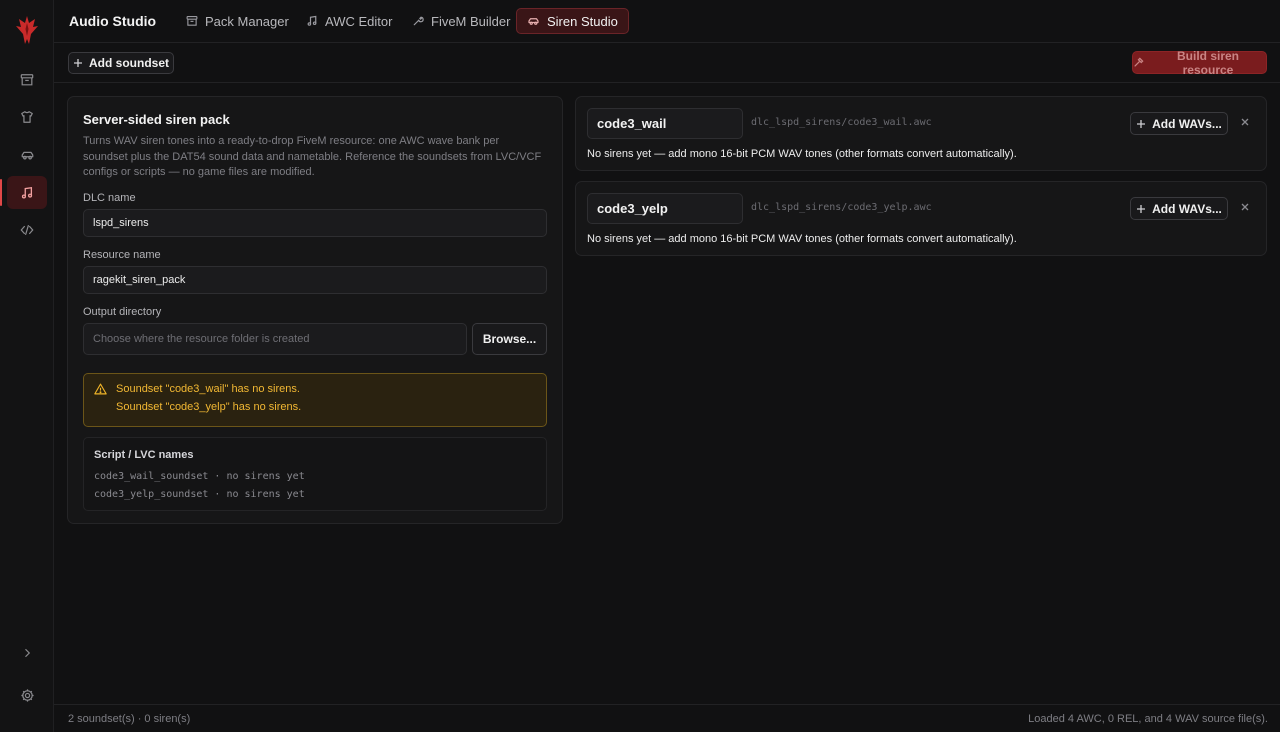 The image size is (1280, 732). What do you see at coordinates (1138, 62) in the screenshot?
I see `hammer-icon` at bounding box center [1138, 62].